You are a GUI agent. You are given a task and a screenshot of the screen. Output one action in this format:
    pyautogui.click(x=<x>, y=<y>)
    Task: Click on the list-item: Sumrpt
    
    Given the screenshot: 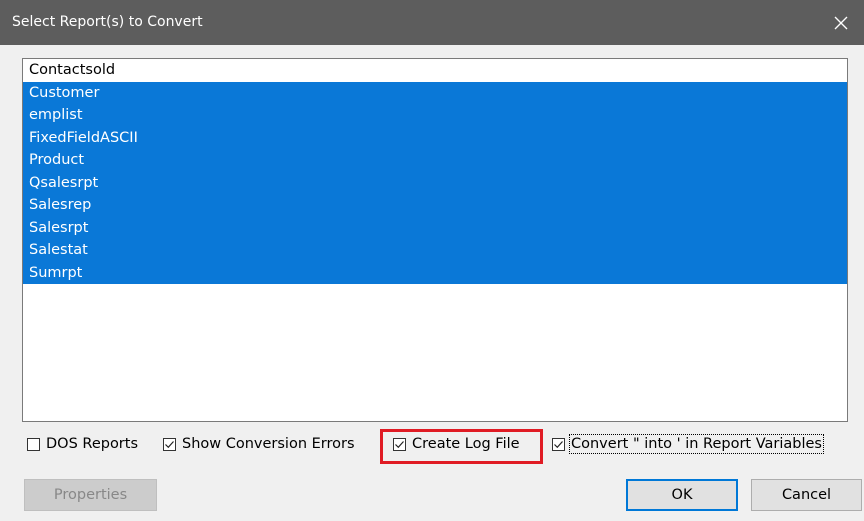 What is the action you would take?
    pyautogui.click(x=435, y=272)
    